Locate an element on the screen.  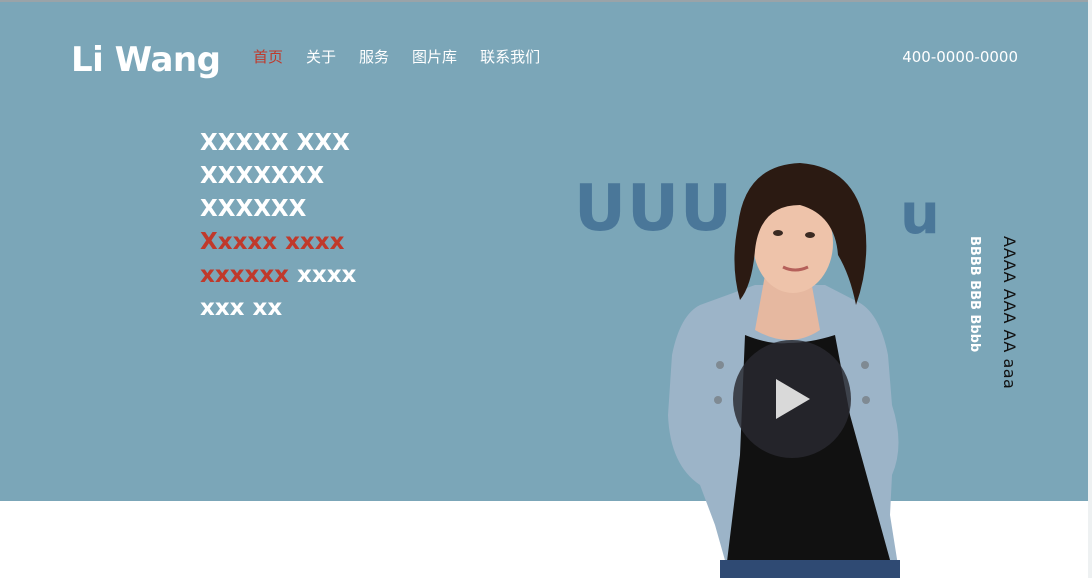
nav-item-home: 首页 is located at coordinates (268, 56).